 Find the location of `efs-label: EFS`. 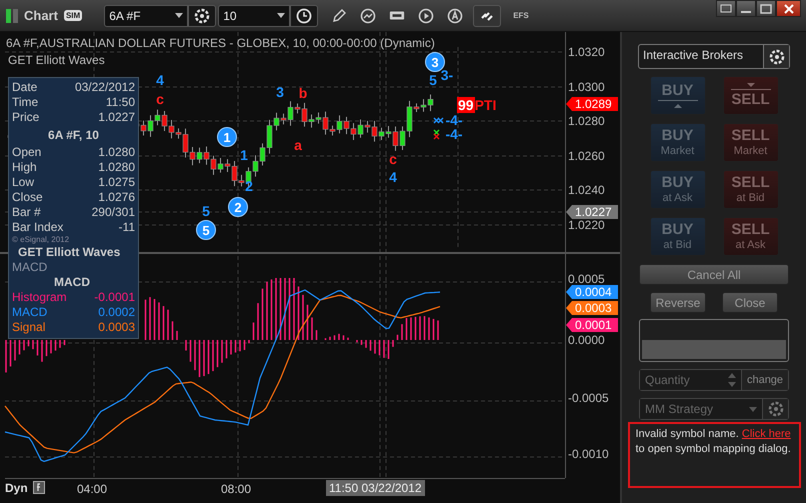

efs-label: EFS is located at coordinates (521, 15).